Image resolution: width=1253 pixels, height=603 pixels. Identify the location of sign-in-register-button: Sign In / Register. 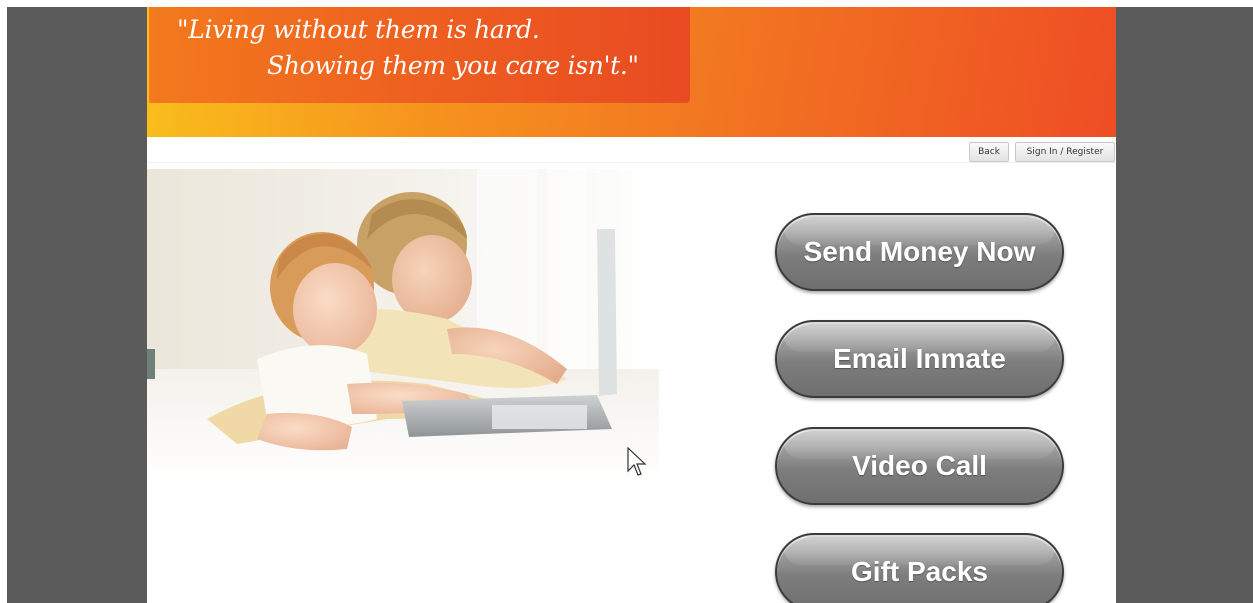
(1065, 152).